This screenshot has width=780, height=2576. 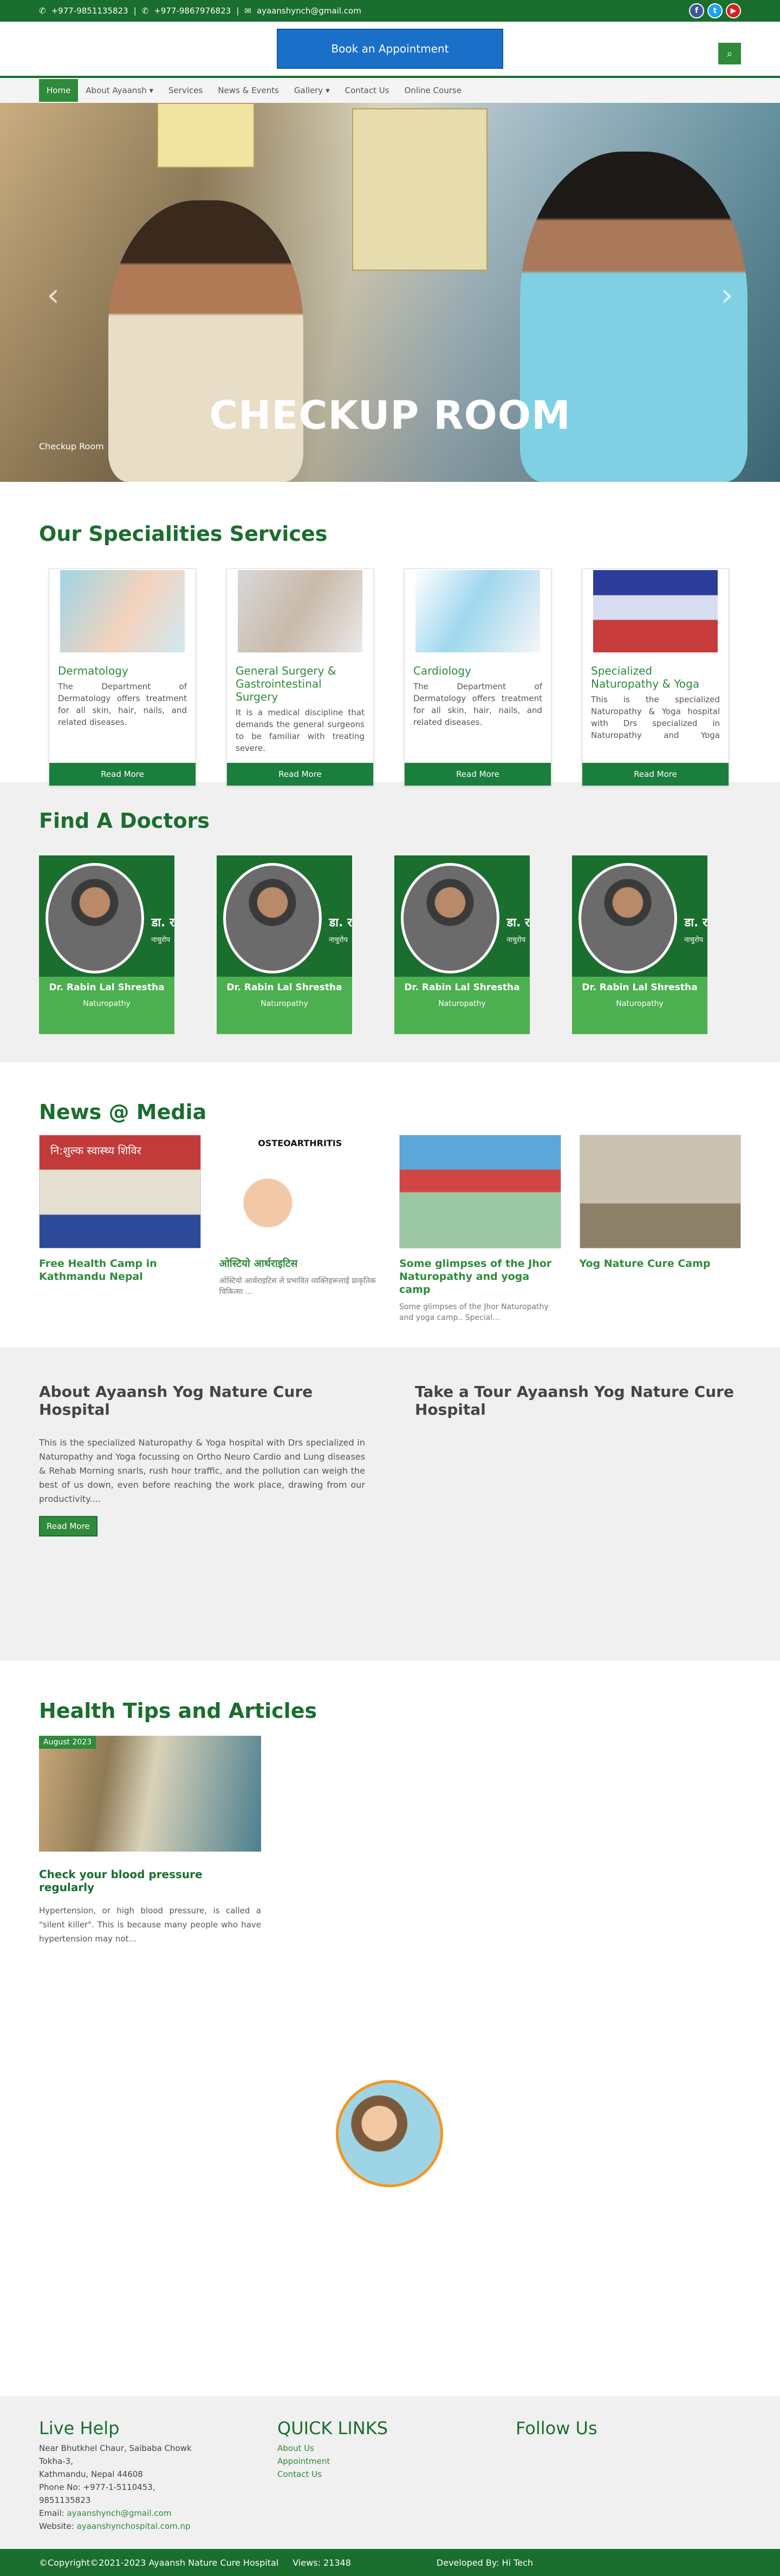 What do you see at coordinates (477, 670) in the screenshot?
I see `speciality-title: Cardiology` at bounding box center [477, 670].